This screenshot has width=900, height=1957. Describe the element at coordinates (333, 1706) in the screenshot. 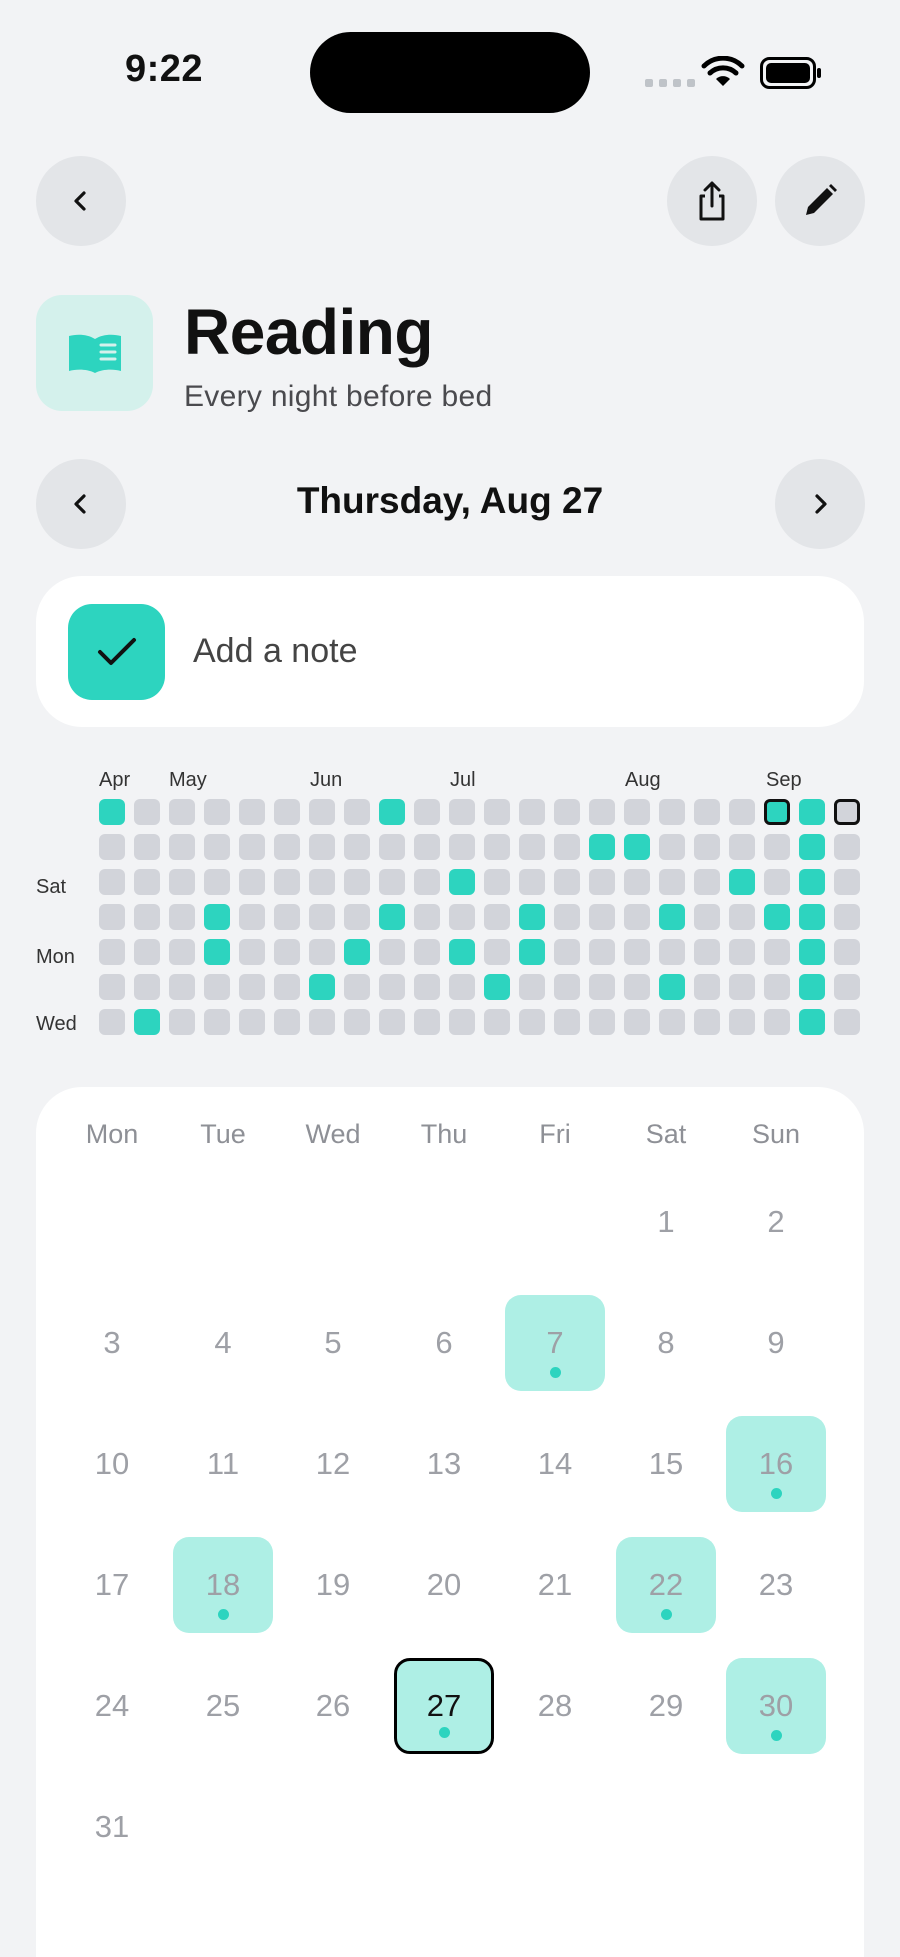

I see `calendar-day: 26` at that location.